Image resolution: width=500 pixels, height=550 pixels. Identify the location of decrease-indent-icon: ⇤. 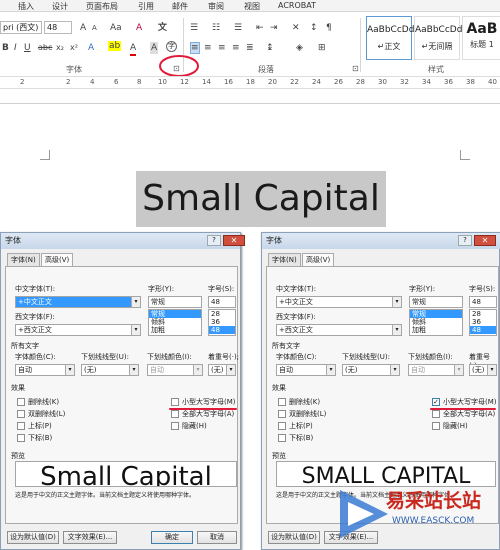
(260, 28).